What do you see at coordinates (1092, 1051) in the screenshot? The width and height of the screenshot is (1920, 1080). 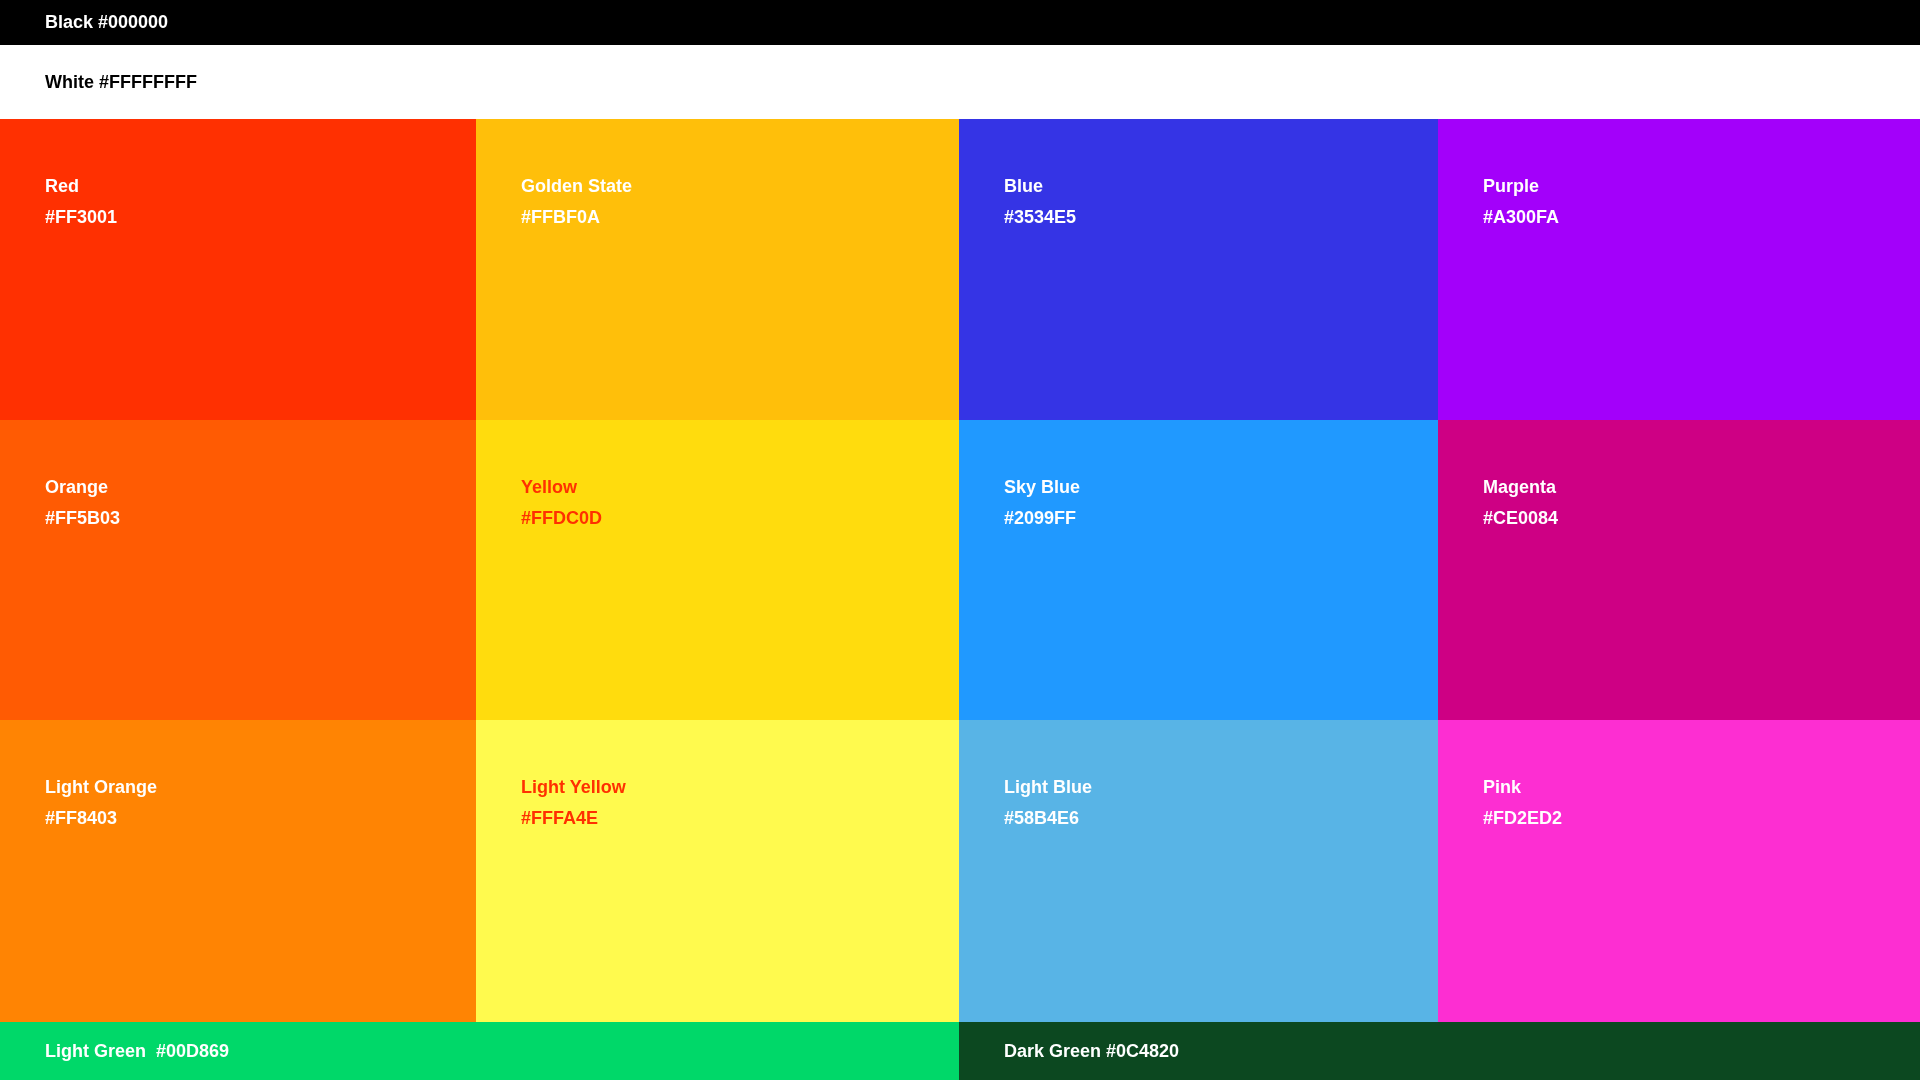 I see `color-label: Dark Green #0C4820` at bounding box center [1092, 1051].